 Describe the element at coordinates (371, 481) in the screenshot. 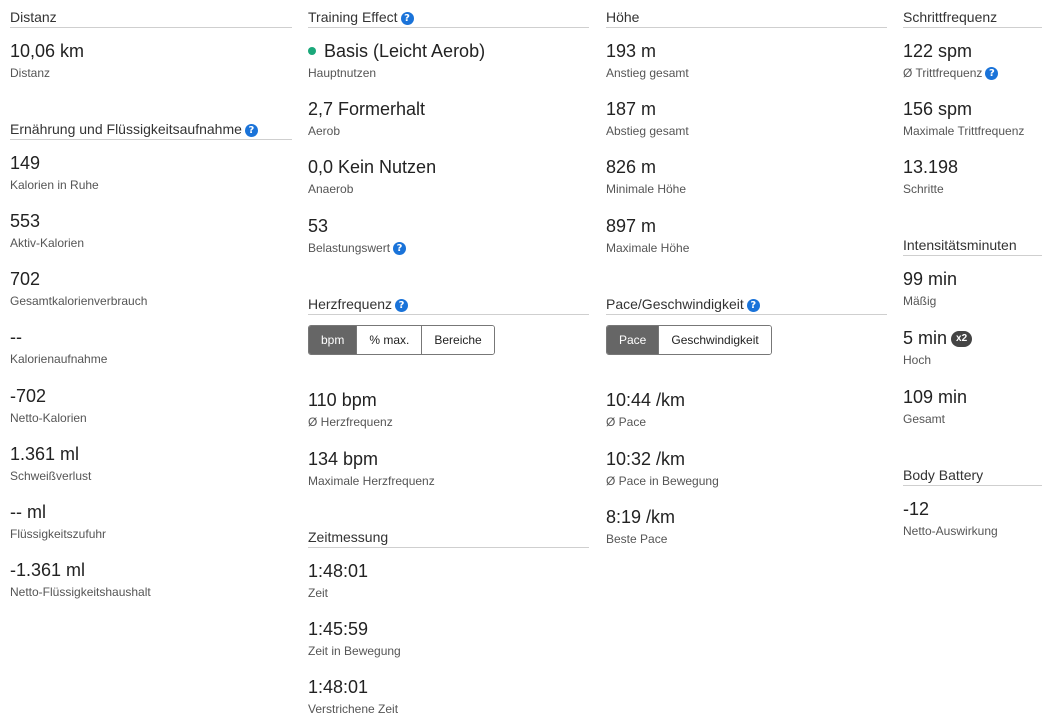

I see `stat-label: Maximale Herzfrequenz` at that location.